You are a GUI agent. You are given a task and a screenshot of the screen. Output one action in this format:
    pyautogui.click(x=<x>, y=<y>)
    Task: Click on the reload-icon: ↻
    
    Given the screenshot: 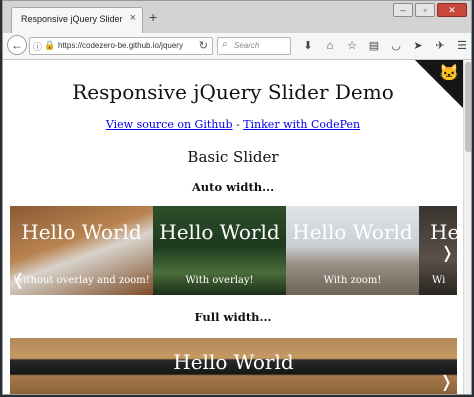 What is the action you would take?
    pyautogui.click(x=203, y=45)
    